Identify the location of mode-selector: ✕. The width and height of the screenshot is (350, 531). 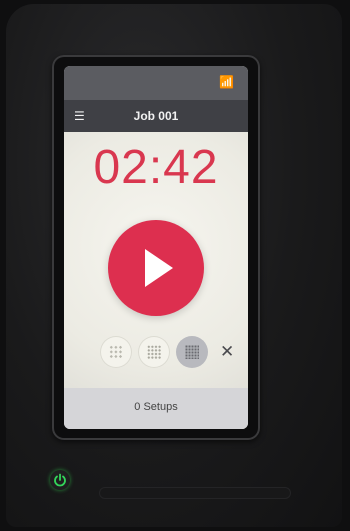
(156, 354).